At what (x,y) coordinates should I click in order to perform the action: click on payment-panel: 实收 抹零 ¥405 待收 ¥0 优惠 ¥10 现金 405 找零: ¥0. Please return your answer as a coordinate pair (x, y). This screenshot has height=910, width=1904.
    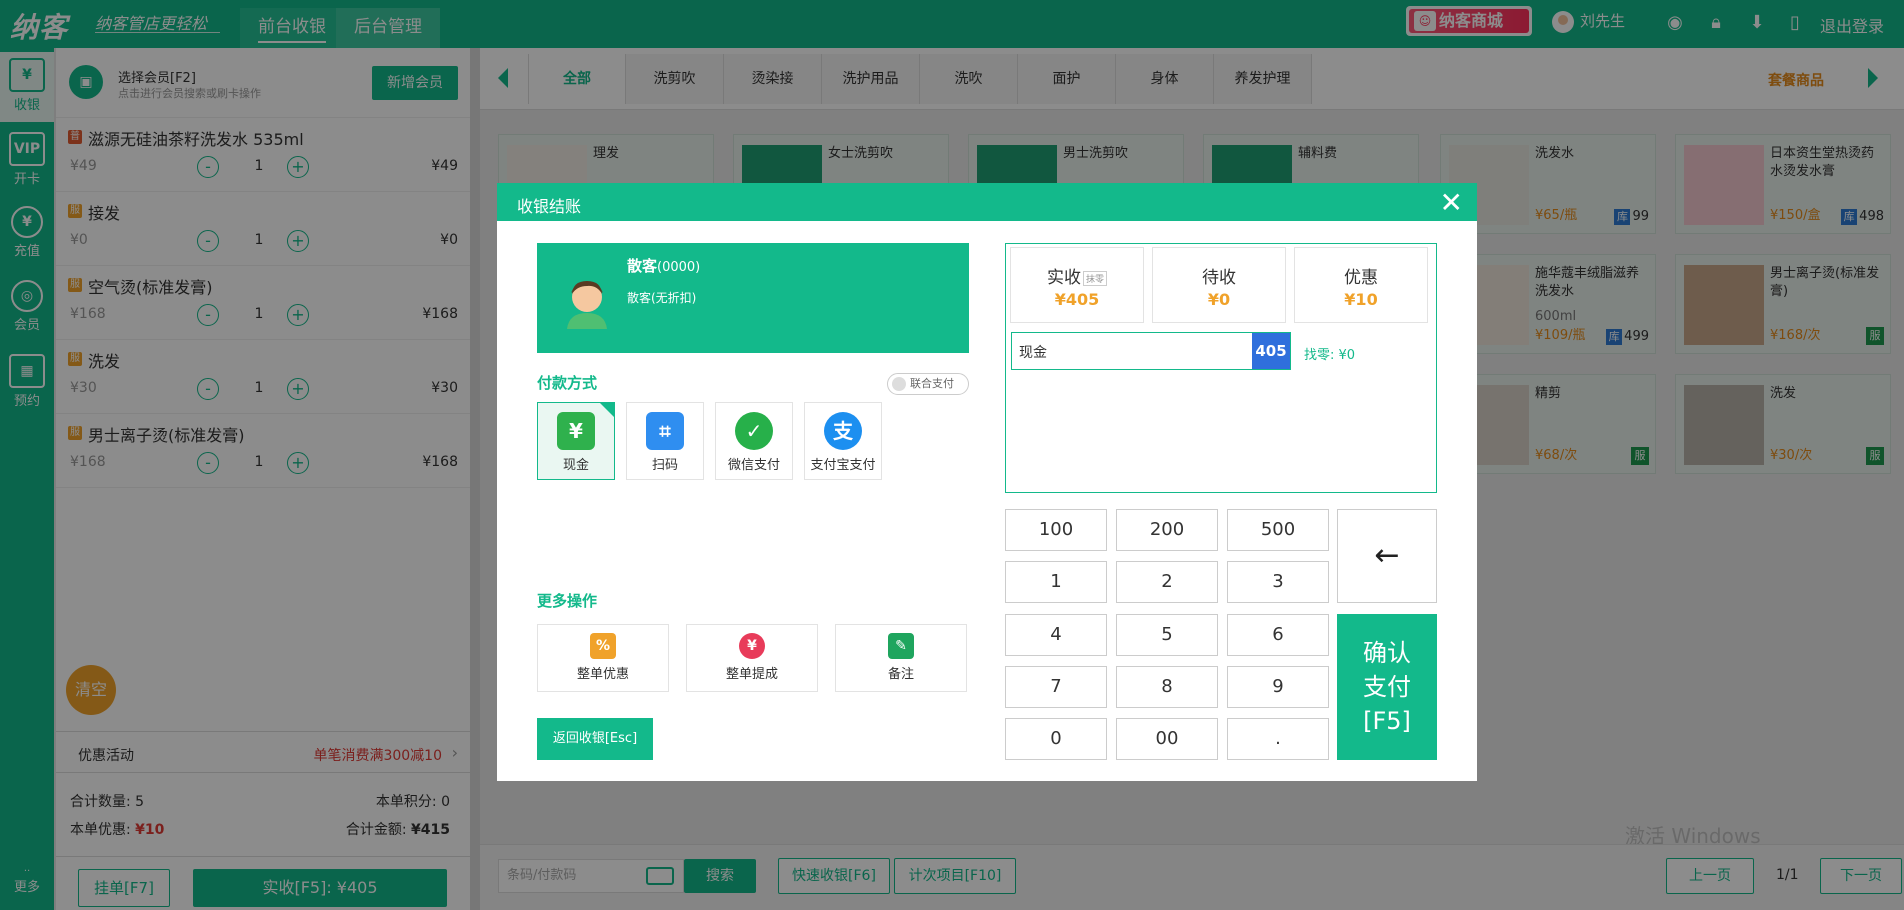
    Looking at the image, I should click on (1221, 368).